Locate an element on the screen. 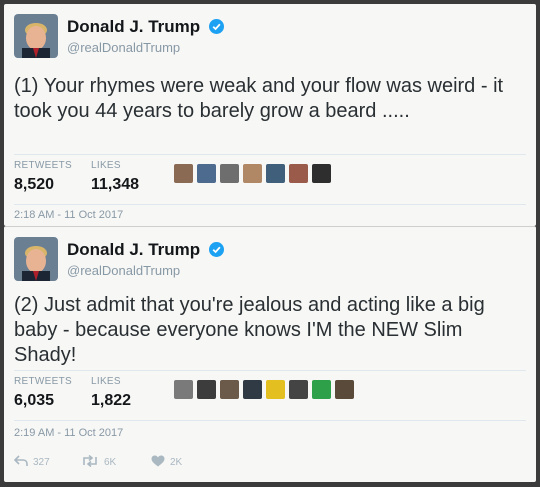 The height and width of the screenshot is (487, 540). likes-value: 1,822 is located at coordinates (111, 400).